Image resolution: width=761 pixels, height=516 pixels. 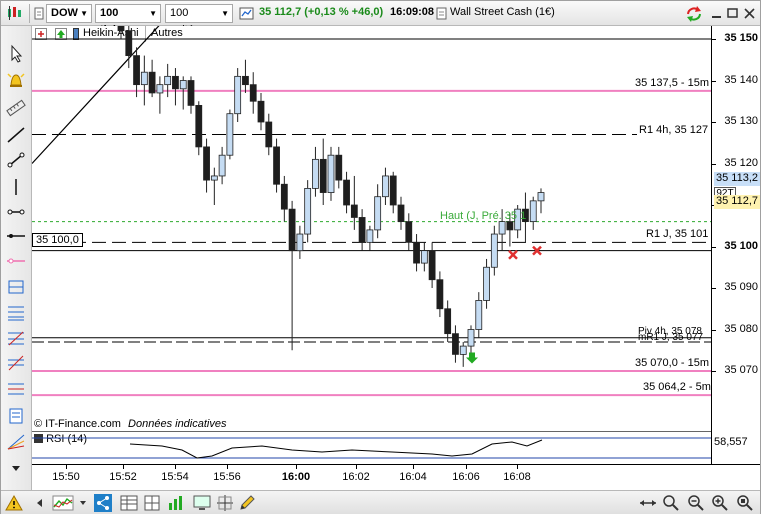 I want to click on level-label-137: 35 137,5 - 15m, so click(x=672, y=83).